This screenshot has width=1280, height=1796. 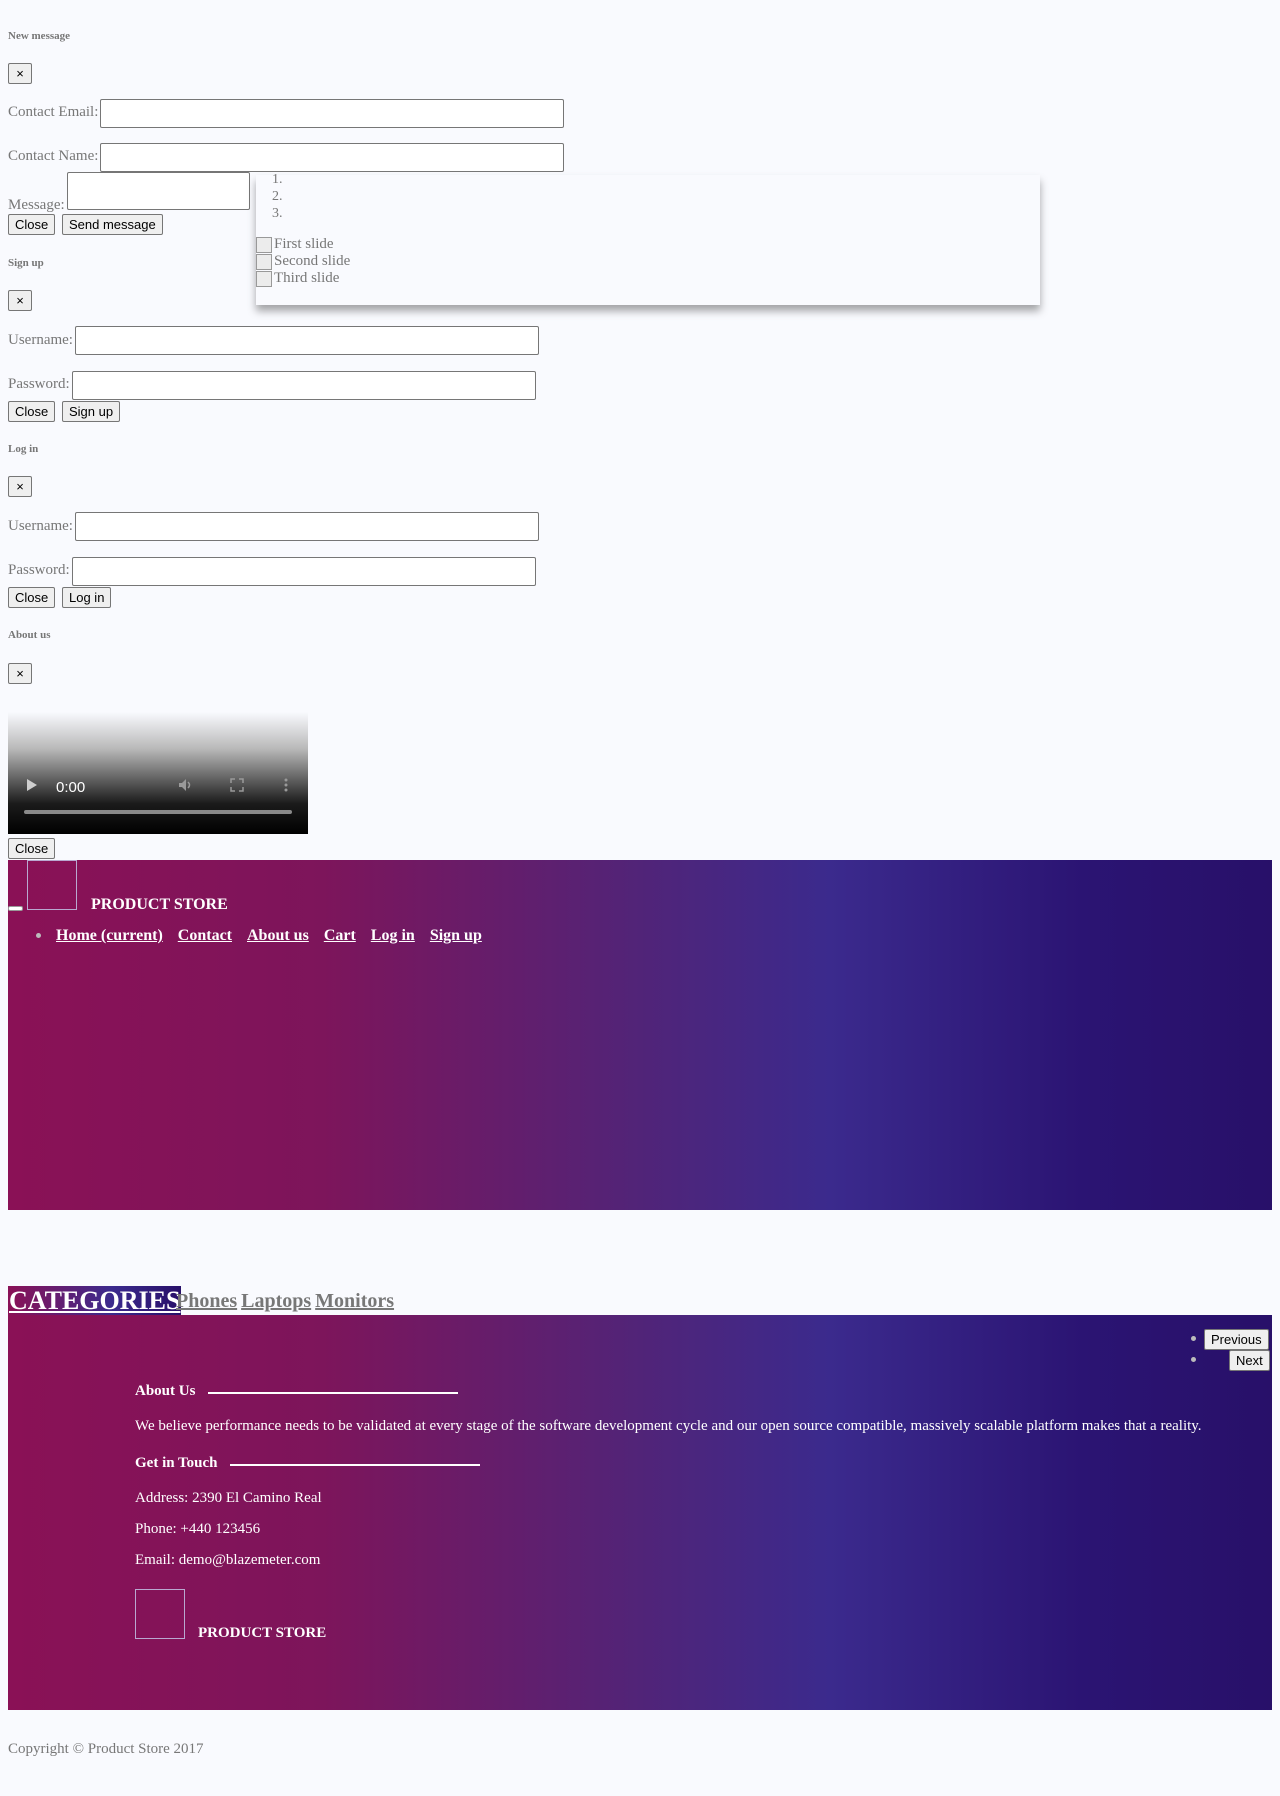 I want to click on login-submit-button: Log in, so click(x=87, y=597).